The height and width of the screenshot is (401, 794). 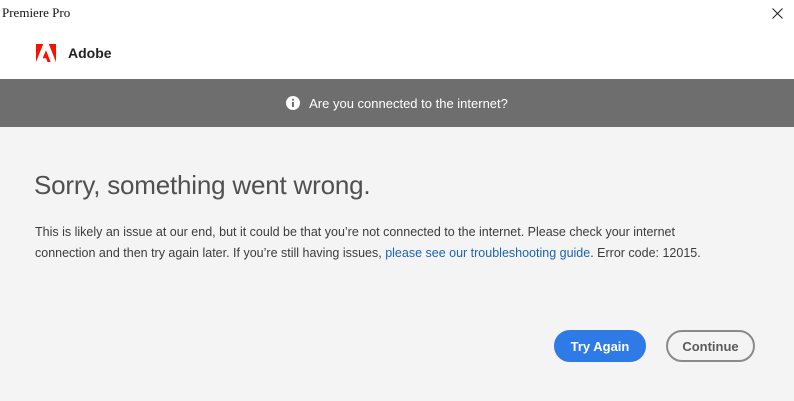 I want to click on brand-name: Adobe, so click(x=90, y=53).